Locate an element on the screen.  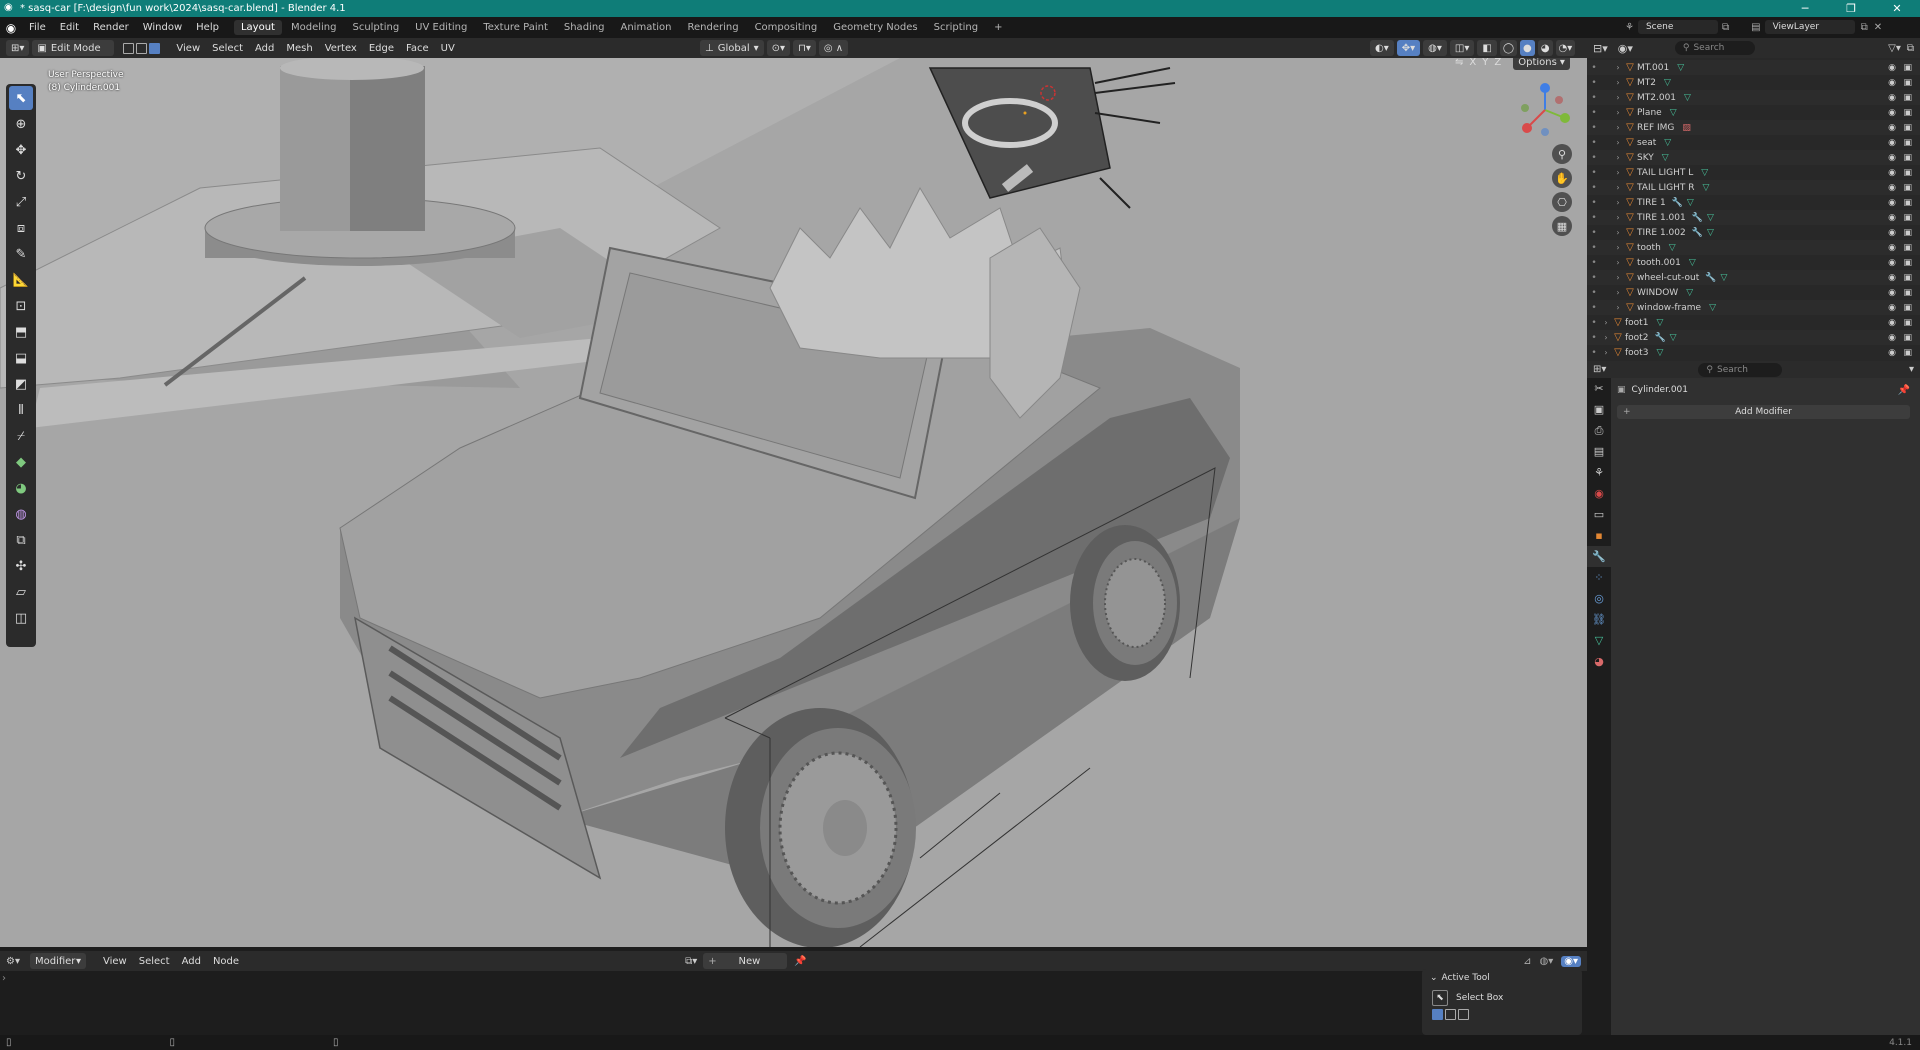
tab-layout: Layout is located at coordinates (257, 27).